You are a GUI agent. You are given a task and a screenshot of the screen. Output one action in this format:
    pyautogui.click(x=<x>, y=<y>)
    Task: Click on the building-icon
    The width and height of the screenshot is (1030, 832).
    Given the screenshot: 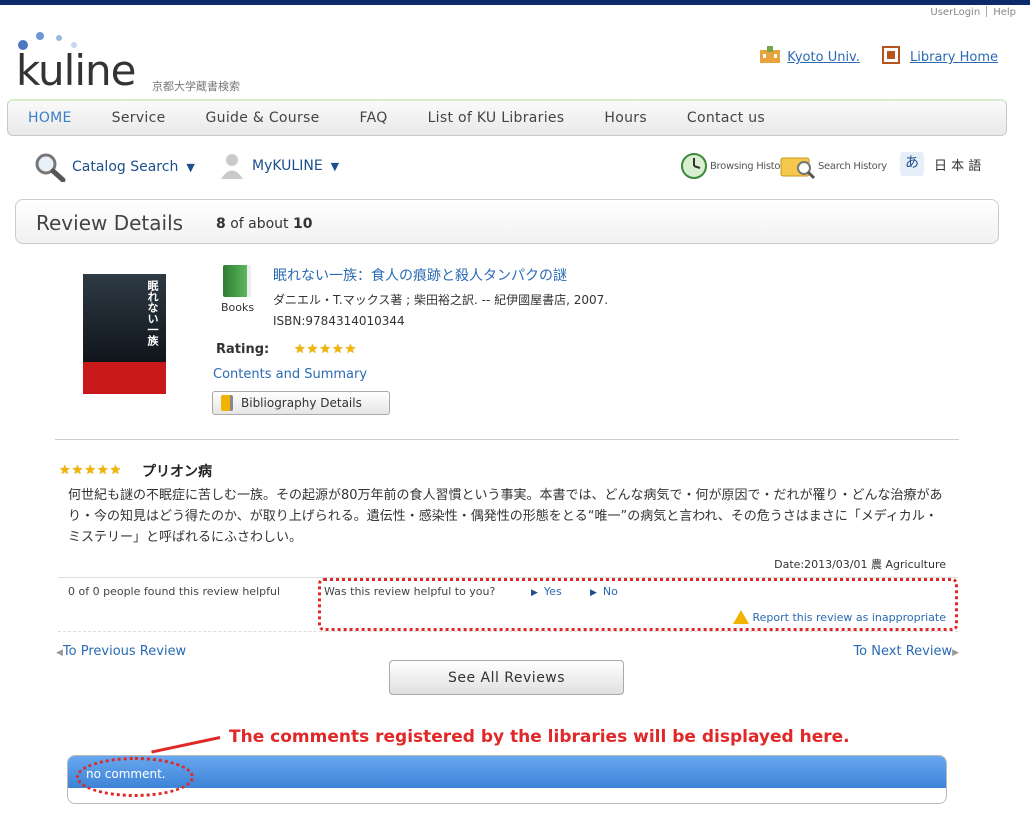 What is the action you would take?
    pyautogui.click(x=770, y=55)
    